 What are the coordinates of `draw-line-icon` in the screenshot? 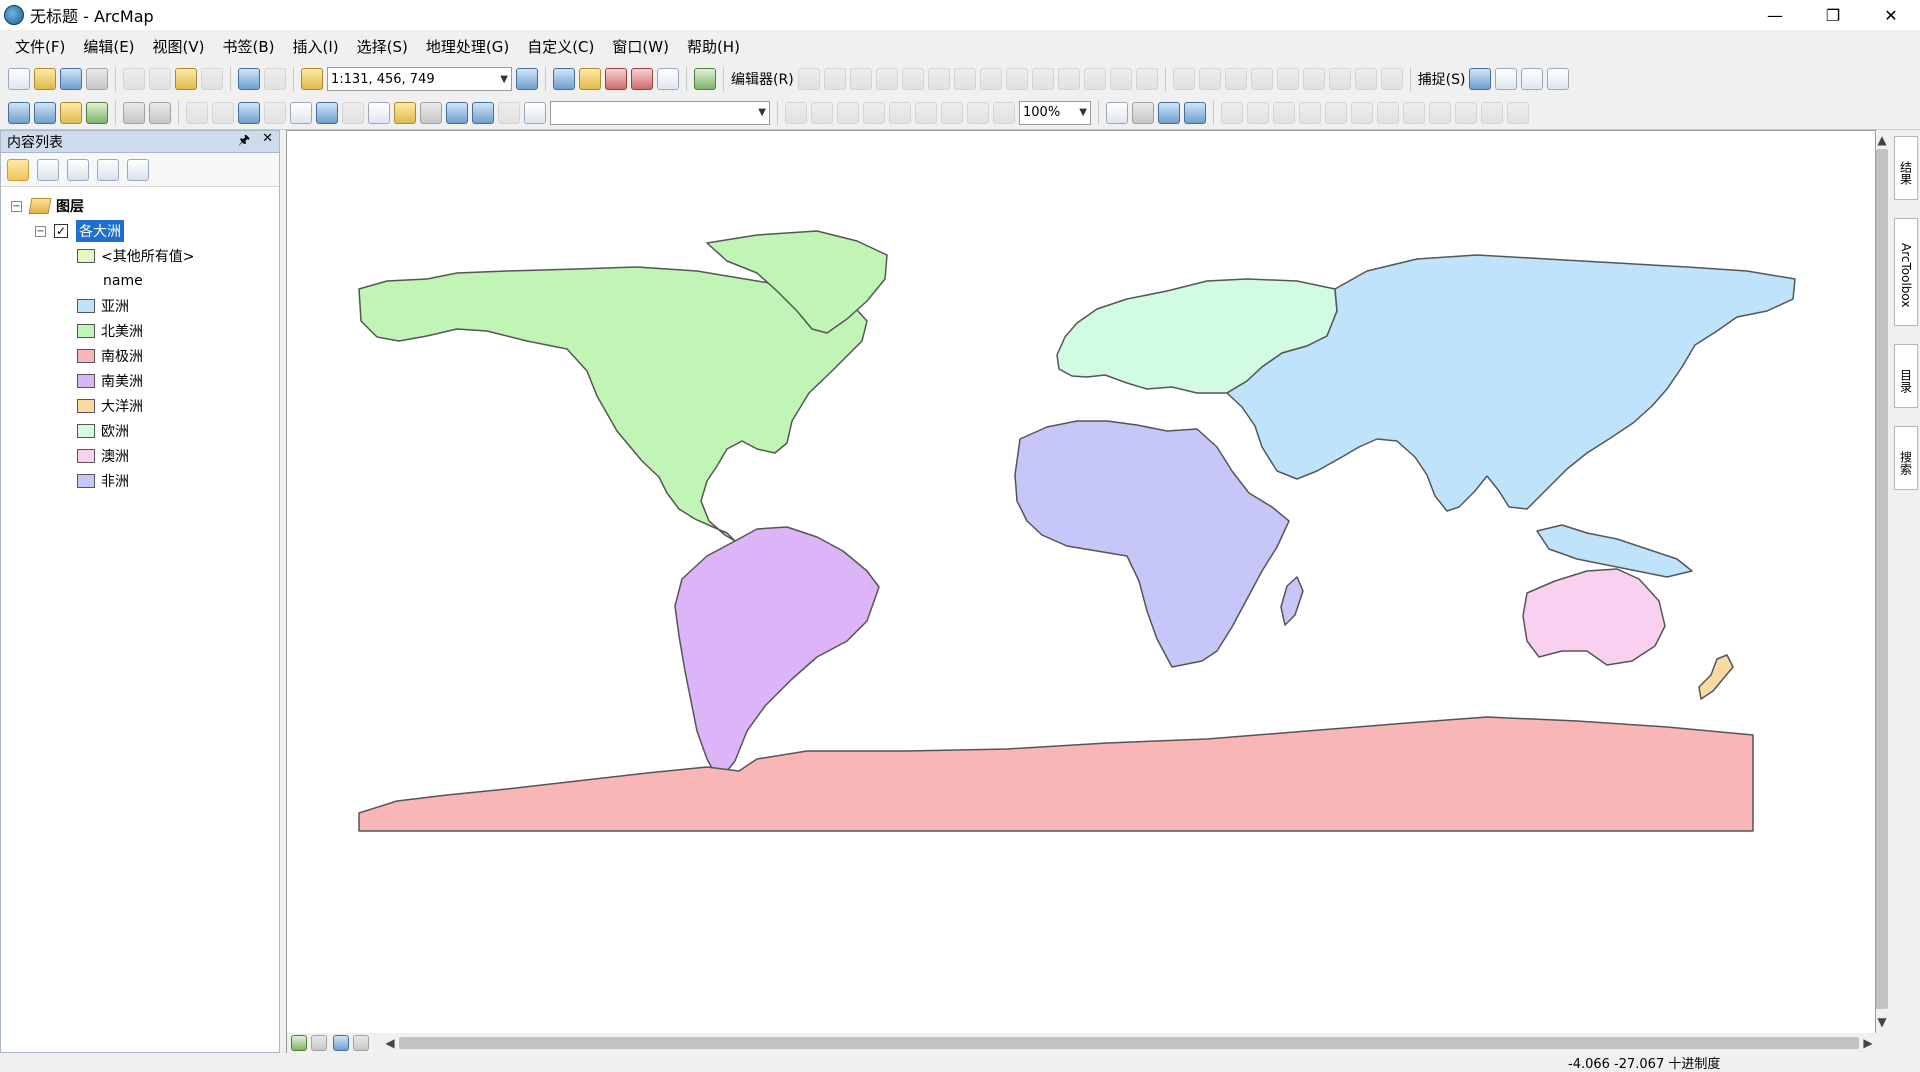 It's located at (1258, 112).